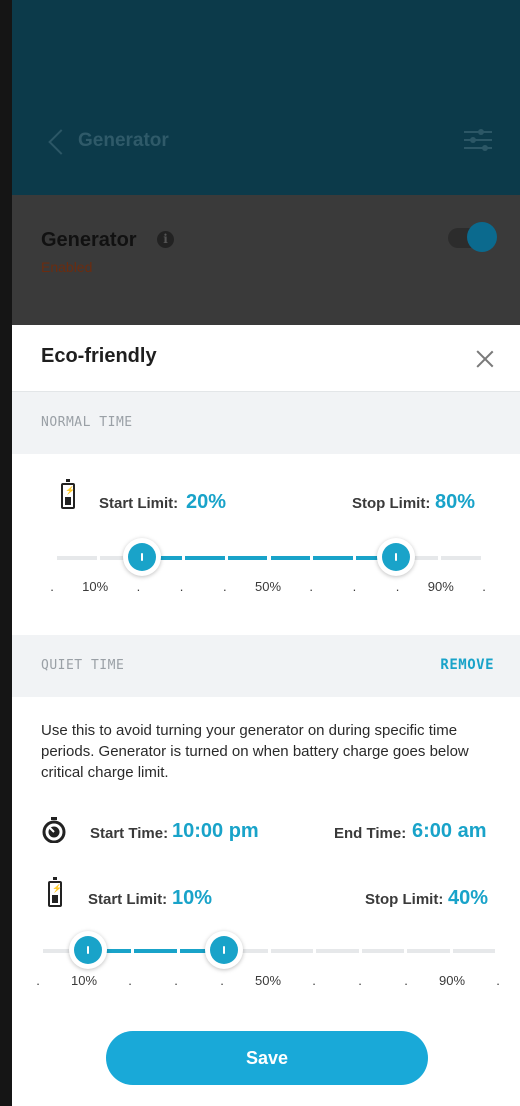  What do you see at coordinates (139, 503) in the screenshot?
I see `normal-start-limit-label: Start Limit:` at bounding box center [139, 503].